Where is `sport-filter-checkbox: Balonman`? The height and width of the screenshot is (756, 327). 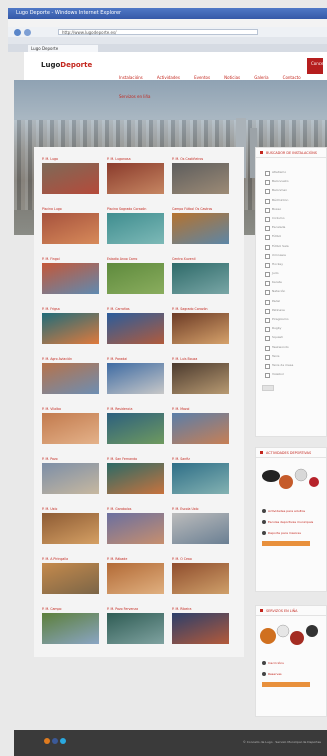 sport-filter-checkbox: Balonman is located at coordinates (291, 190).